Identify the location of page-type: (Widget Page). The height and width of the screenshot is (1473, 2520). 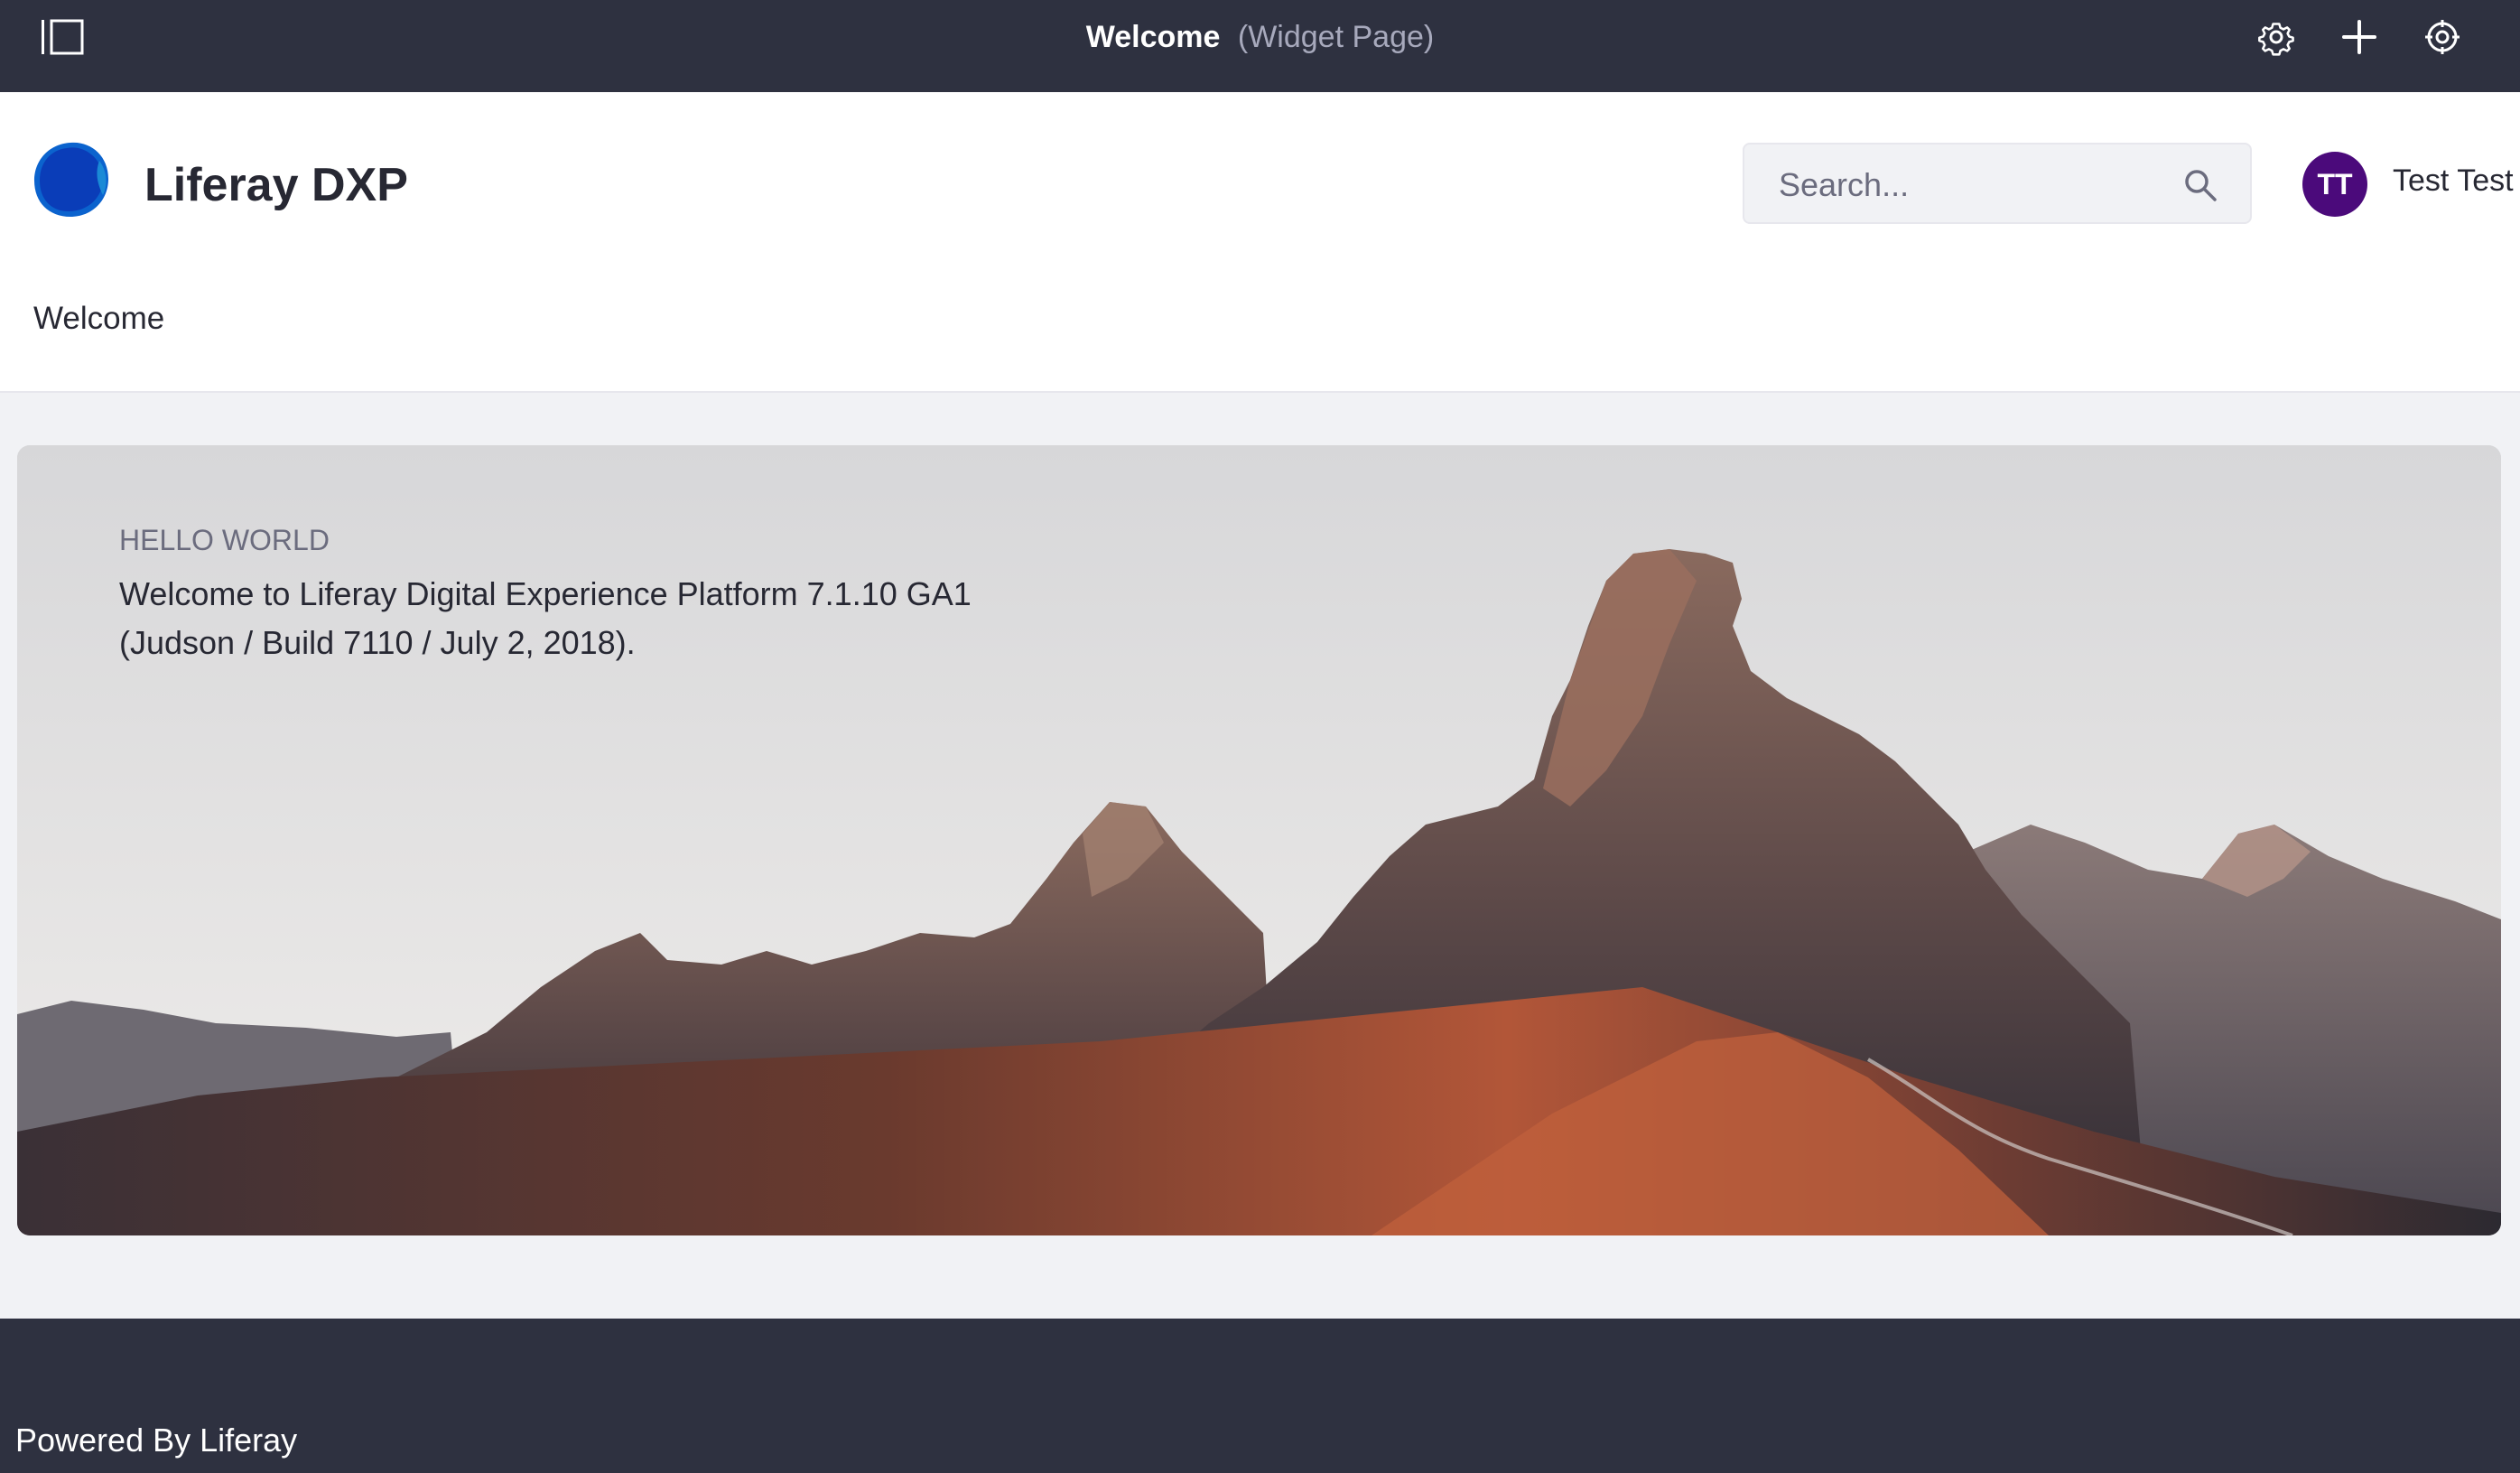
(1336, 37).